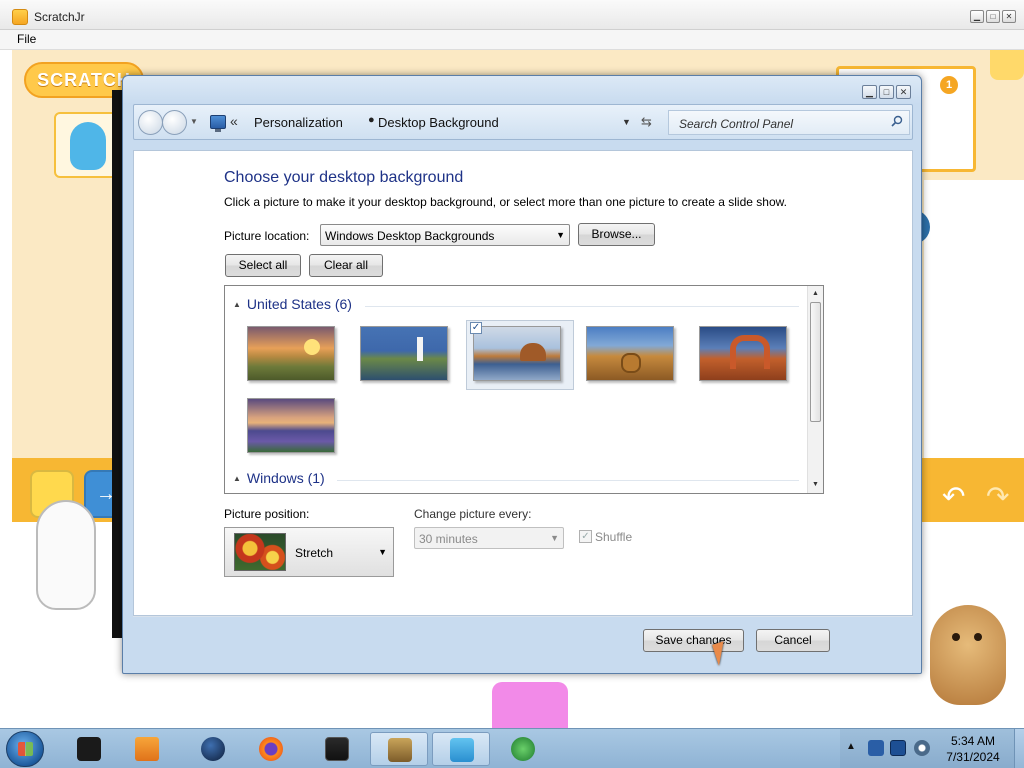 The height and width of the screenshot is (768, 1024). I want to click on monitor-icon, so click(337, 749).